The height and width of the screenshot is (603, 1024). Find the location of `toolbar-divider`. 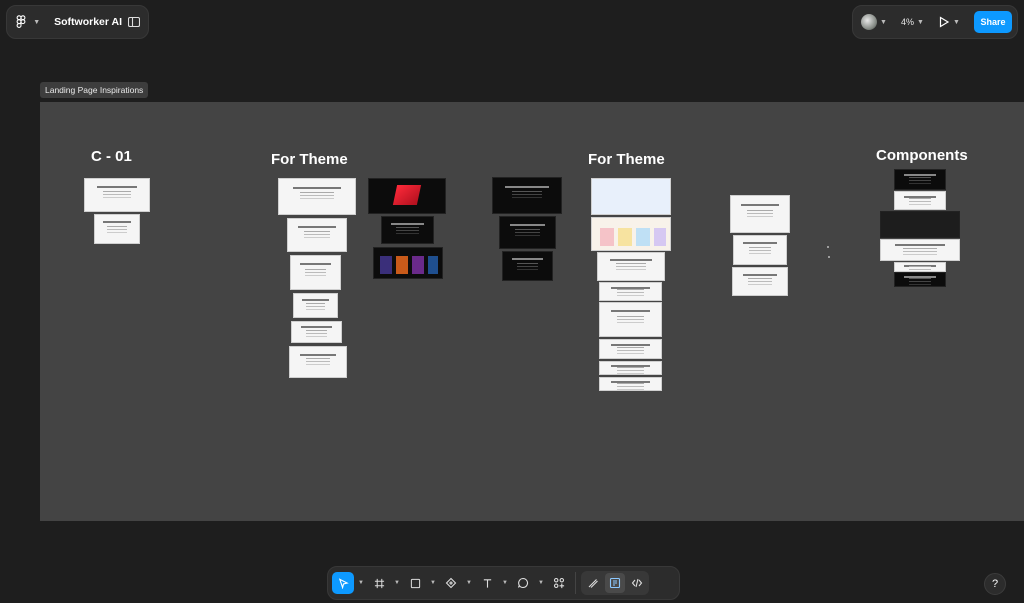

toolbar-divider is located at coordinates (575, 583).